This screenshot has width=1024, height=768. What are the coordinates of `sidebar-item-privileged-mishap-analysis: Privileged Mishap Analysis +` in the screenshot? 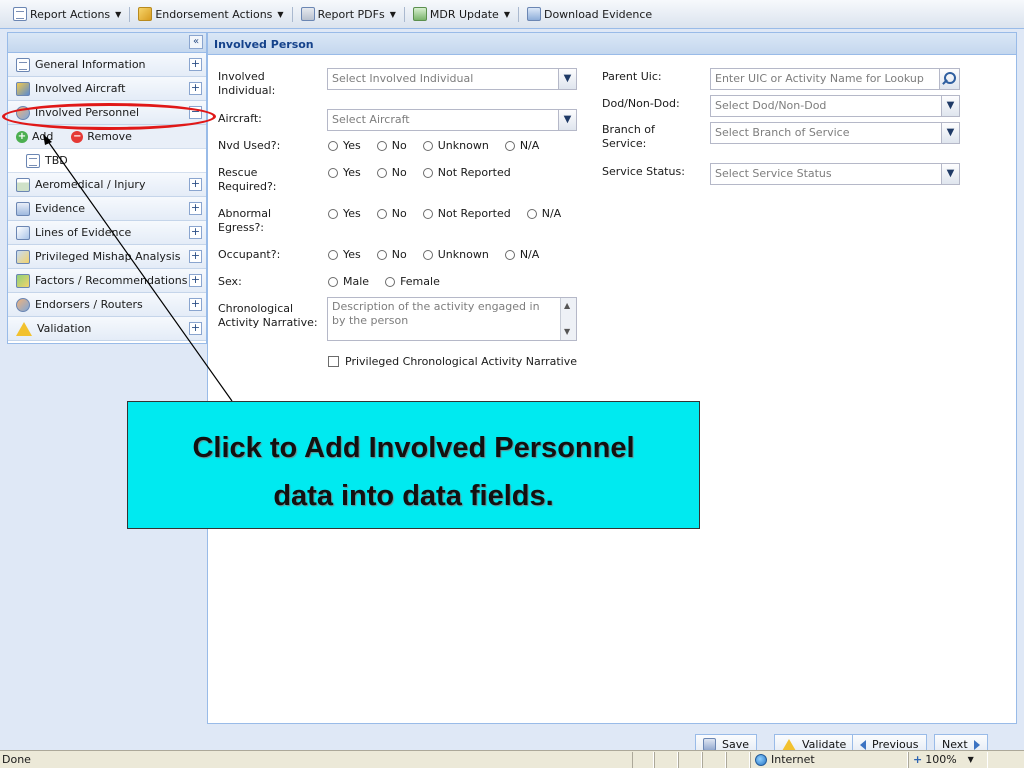 It's located at (107, 257).